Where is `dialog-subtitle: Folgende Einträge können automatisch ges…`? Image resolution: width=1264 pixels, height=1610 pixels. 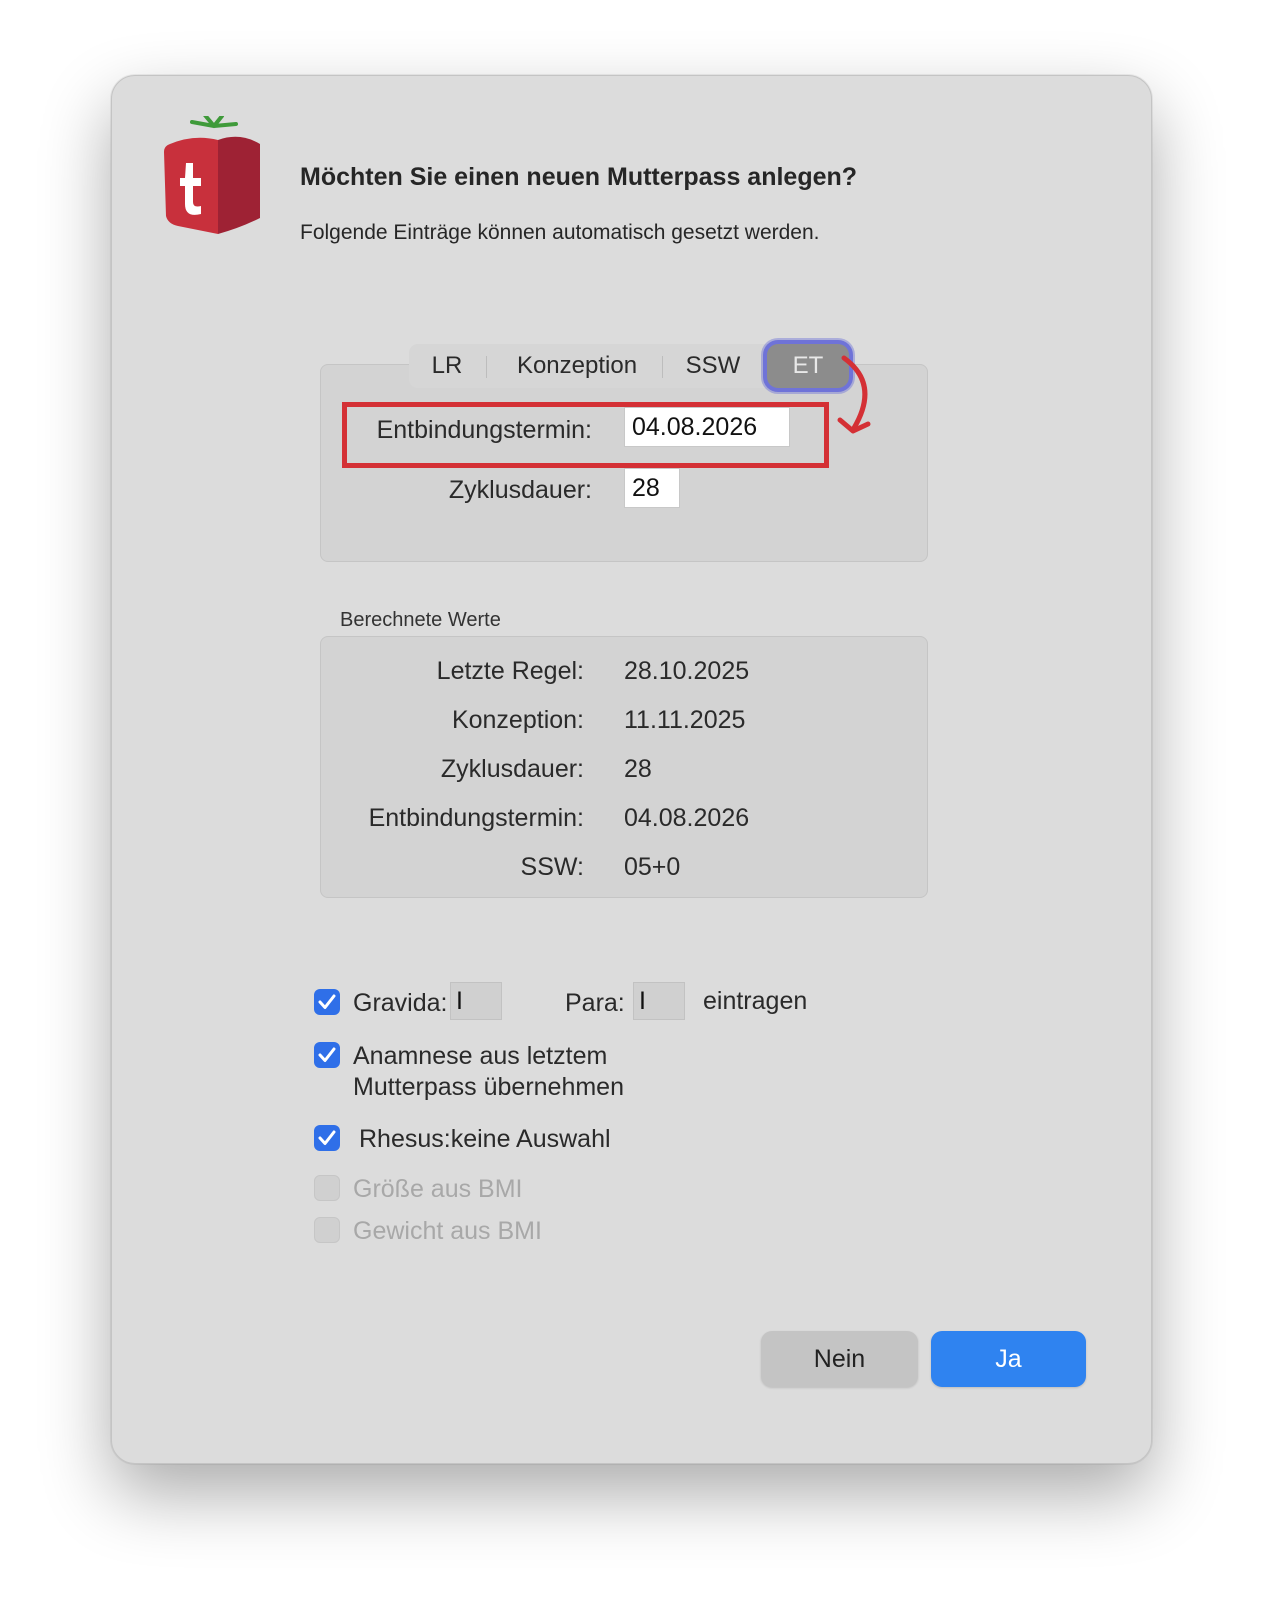
dialog-subtitle: Folgende Einträge können automatisch ges… is located at coordinates (560, 232).